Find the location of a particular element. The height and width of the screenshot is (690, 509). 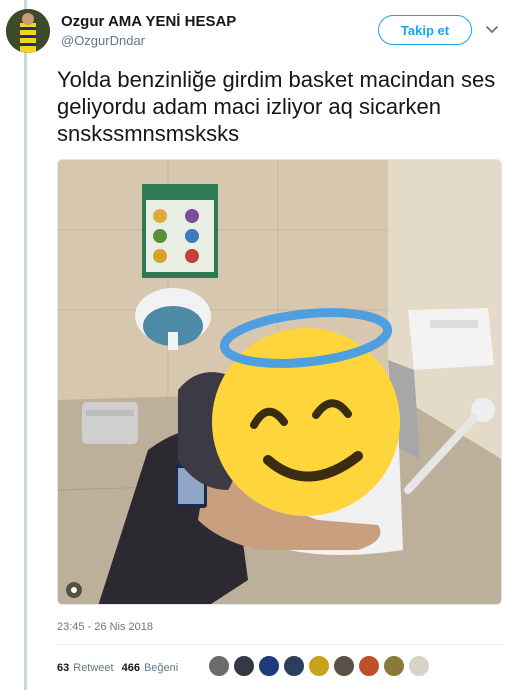

thread-rail is located at coordinates (25, 345).